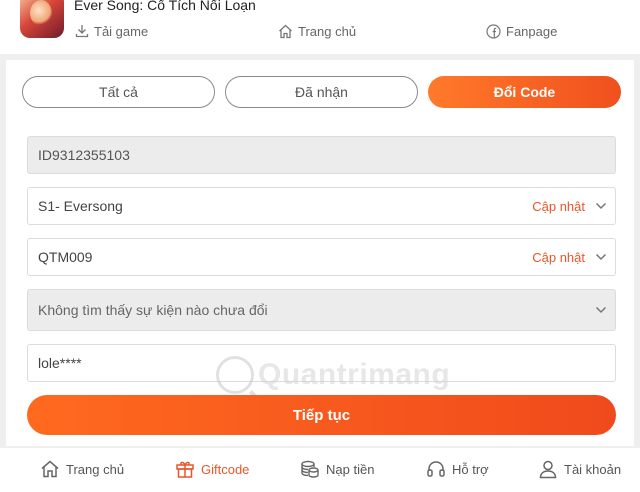  What do you see at coordinates (310, 469) in the screenshot?
I see `coins-icon` at bounding box center [310, 469].